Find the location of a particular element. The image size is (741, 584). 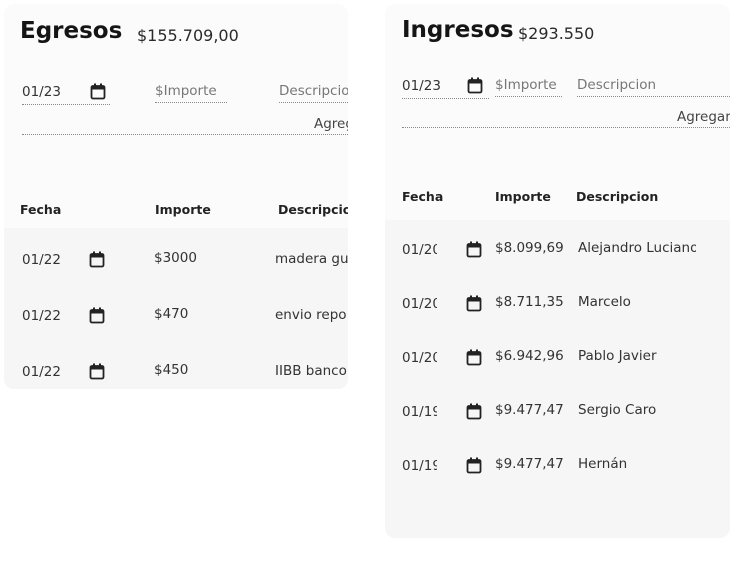

ingresos-date-input: 01/23 is located at coordinates (445, 87).